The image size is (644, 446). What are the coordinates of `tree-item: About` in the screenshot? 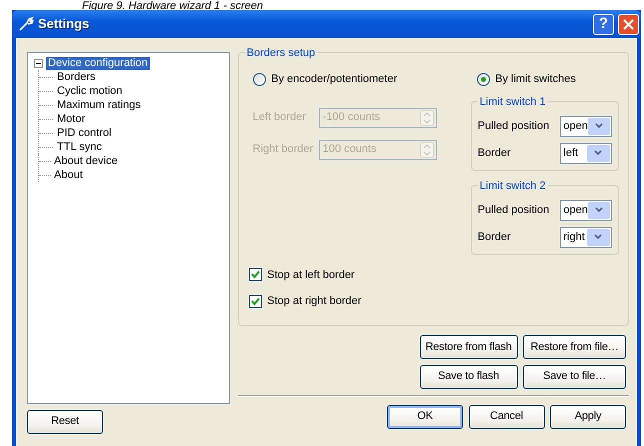 It's located at (68, 175).